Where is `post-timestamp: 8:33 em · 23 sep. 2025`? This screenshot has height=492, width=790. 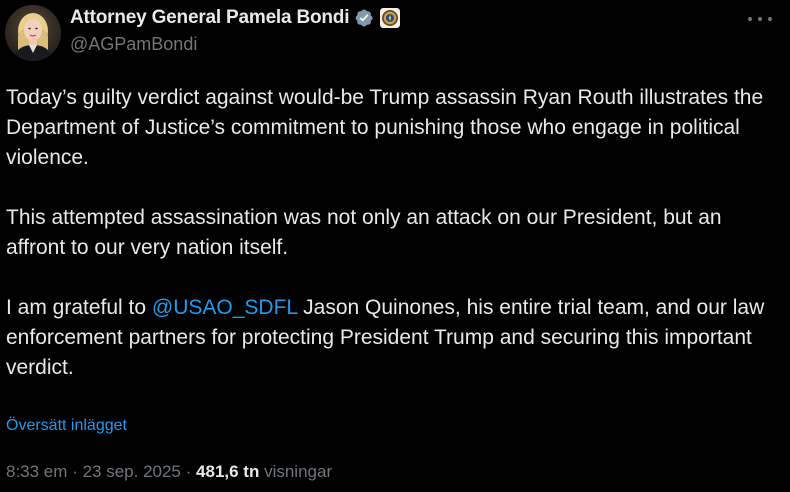 post-timestamp: 8:33 em · 23 sep. 2025 is located at coordinates (93, 471).